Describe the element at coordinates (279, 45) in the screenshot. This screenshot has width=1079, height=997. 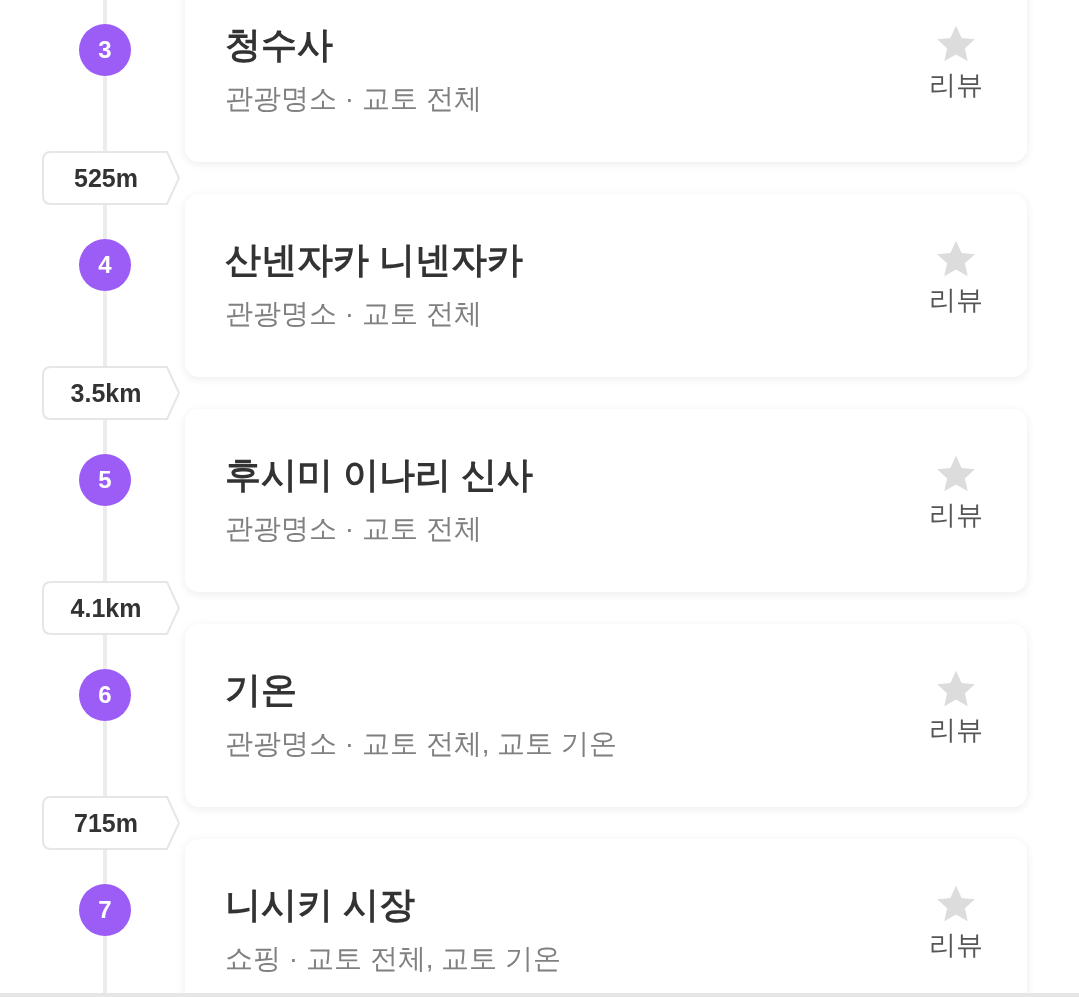
I see `place-name: 청수사` at that location.